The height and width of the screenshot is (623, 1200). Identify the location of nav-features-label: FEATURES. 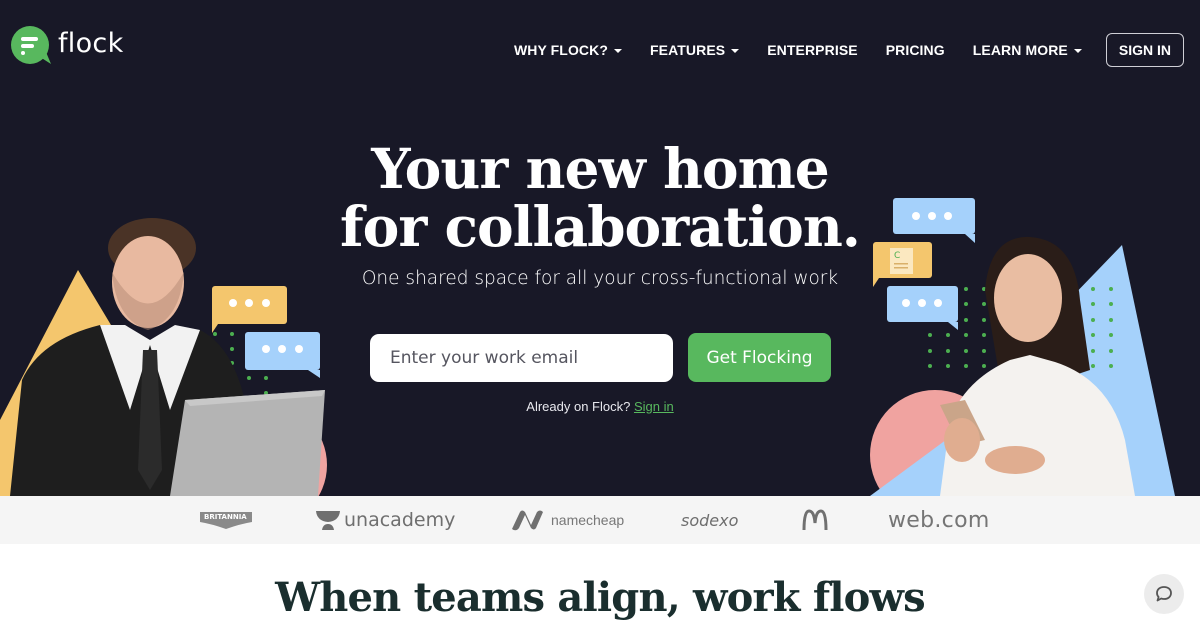
(688, 50).